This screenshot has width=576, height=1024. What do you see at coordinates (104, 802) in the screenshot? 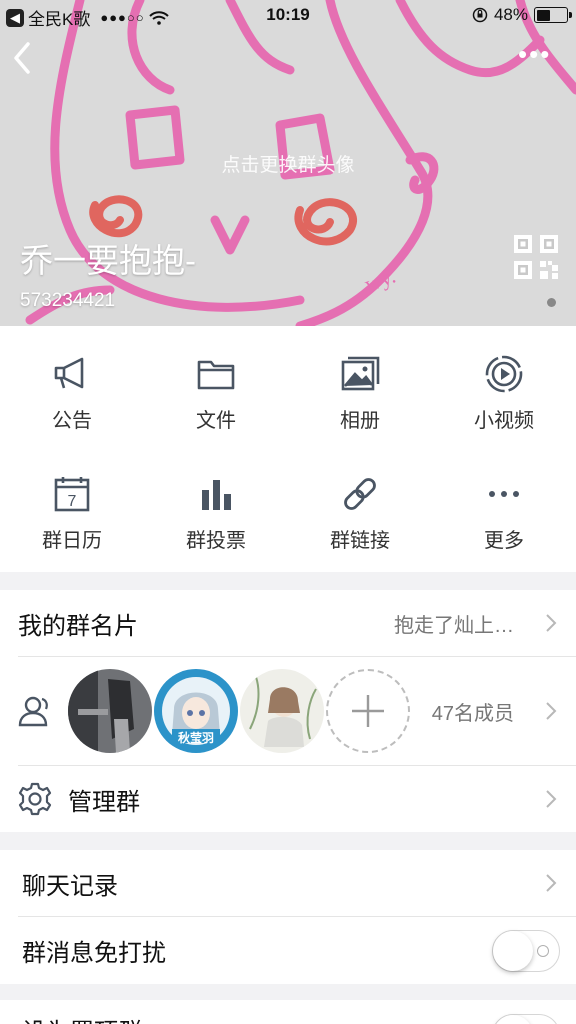
I see `manage-group-title: 管理群` at bounding box center [104, 802].